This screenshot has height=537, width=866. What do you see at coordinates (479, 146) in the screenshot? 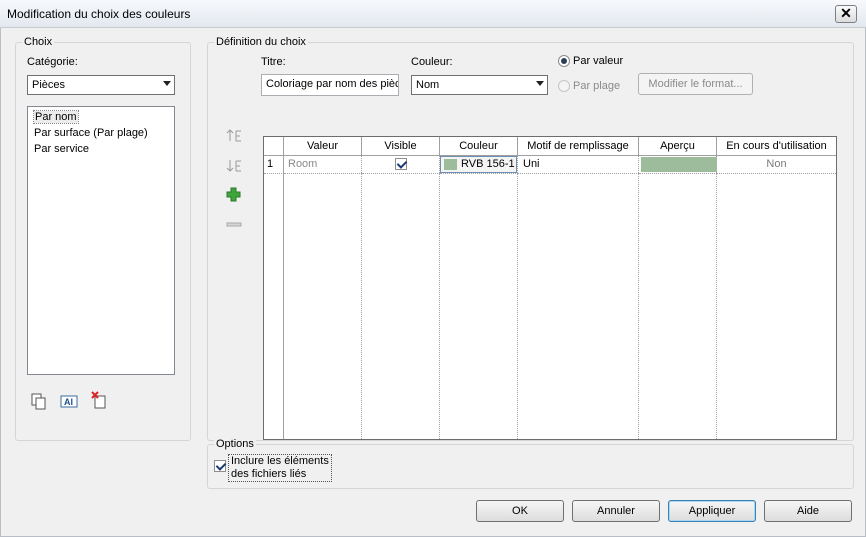
I see `header-couleur: Couleur` at bounding box center [479, 146].